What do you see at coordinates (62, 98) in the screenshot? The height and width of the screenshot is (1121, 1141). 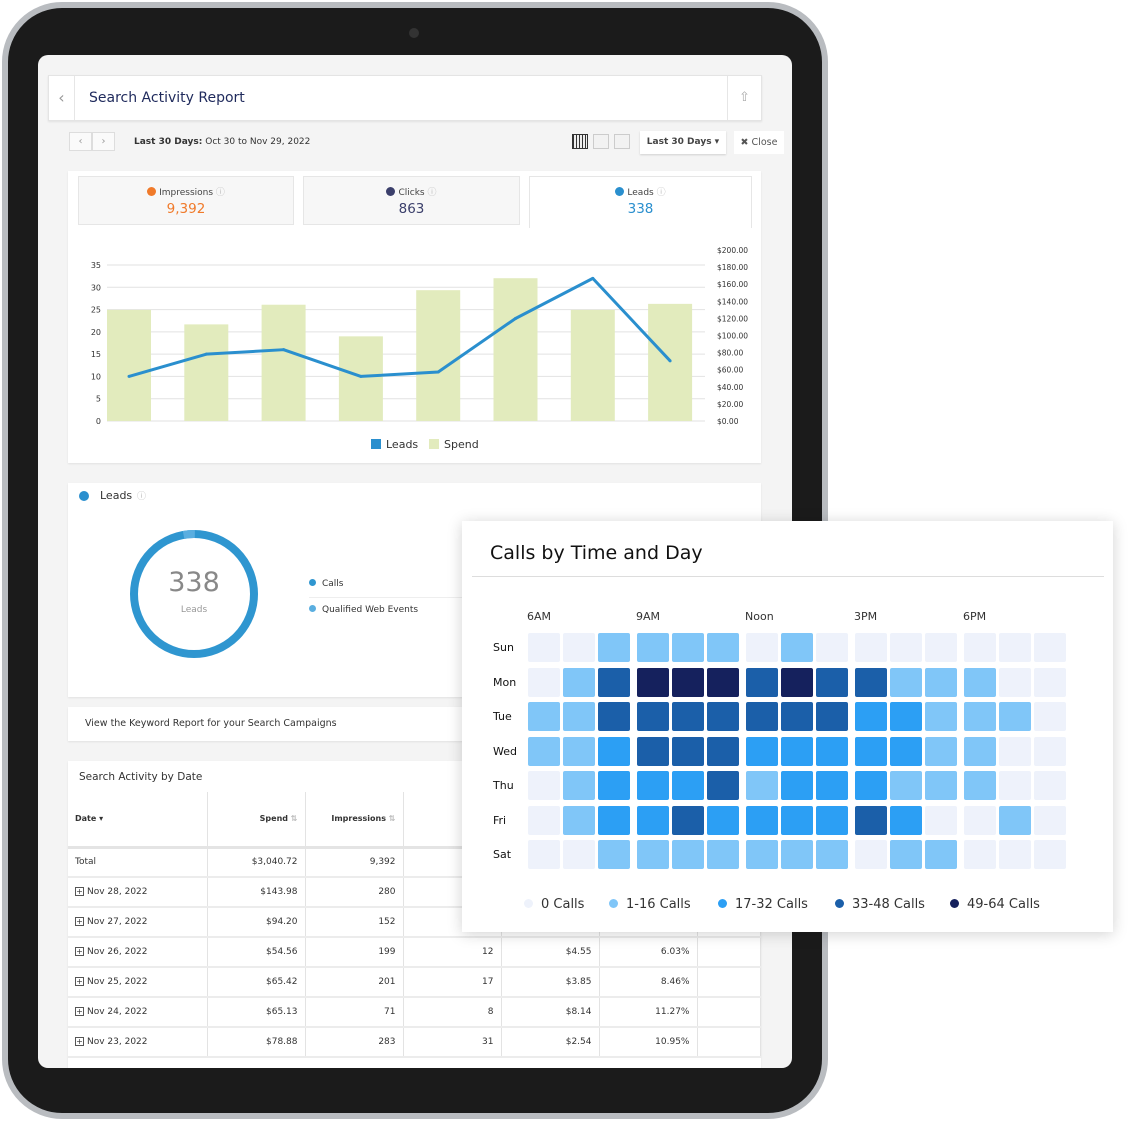 I see `chevron-left-icon: ‹` at bounding box center [62, 98].